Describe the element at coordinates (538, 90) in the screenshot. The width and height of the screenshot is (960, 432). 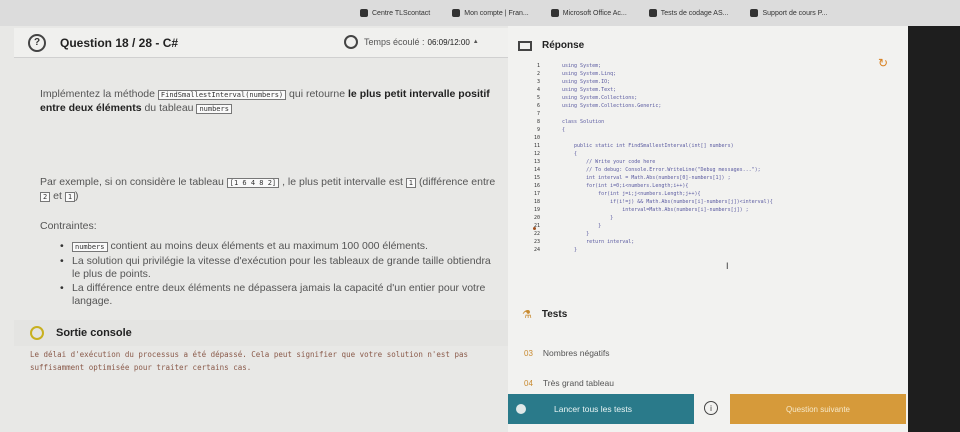
I see `line-number: 4` at that location.